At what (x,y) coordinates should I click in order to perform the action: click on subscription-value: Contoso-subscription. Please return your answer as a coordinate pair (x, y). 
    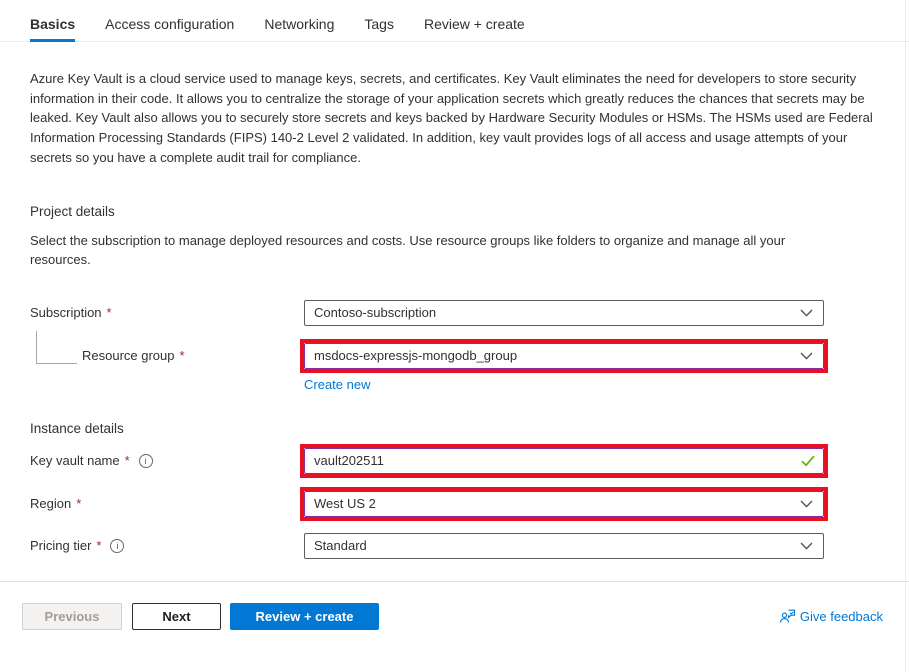
    Looking at the image, I should click on (375, 313).